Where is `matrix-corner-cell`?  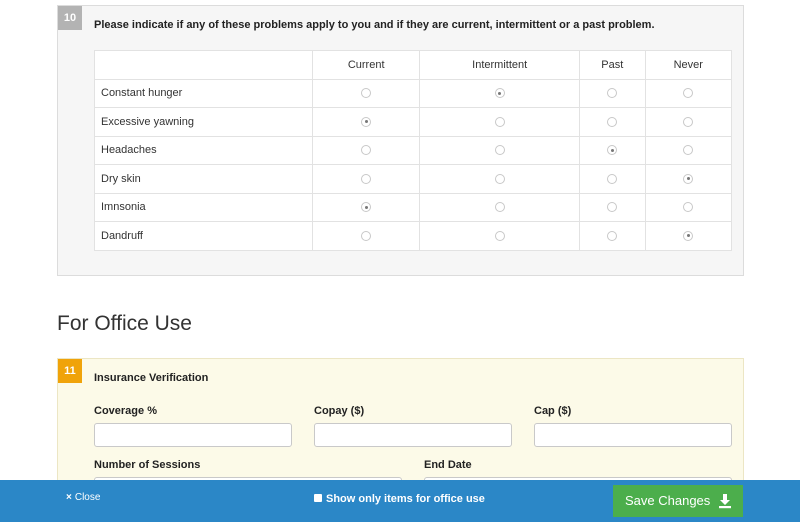
matrix-corner-cell is located at coordinates (203, 65).